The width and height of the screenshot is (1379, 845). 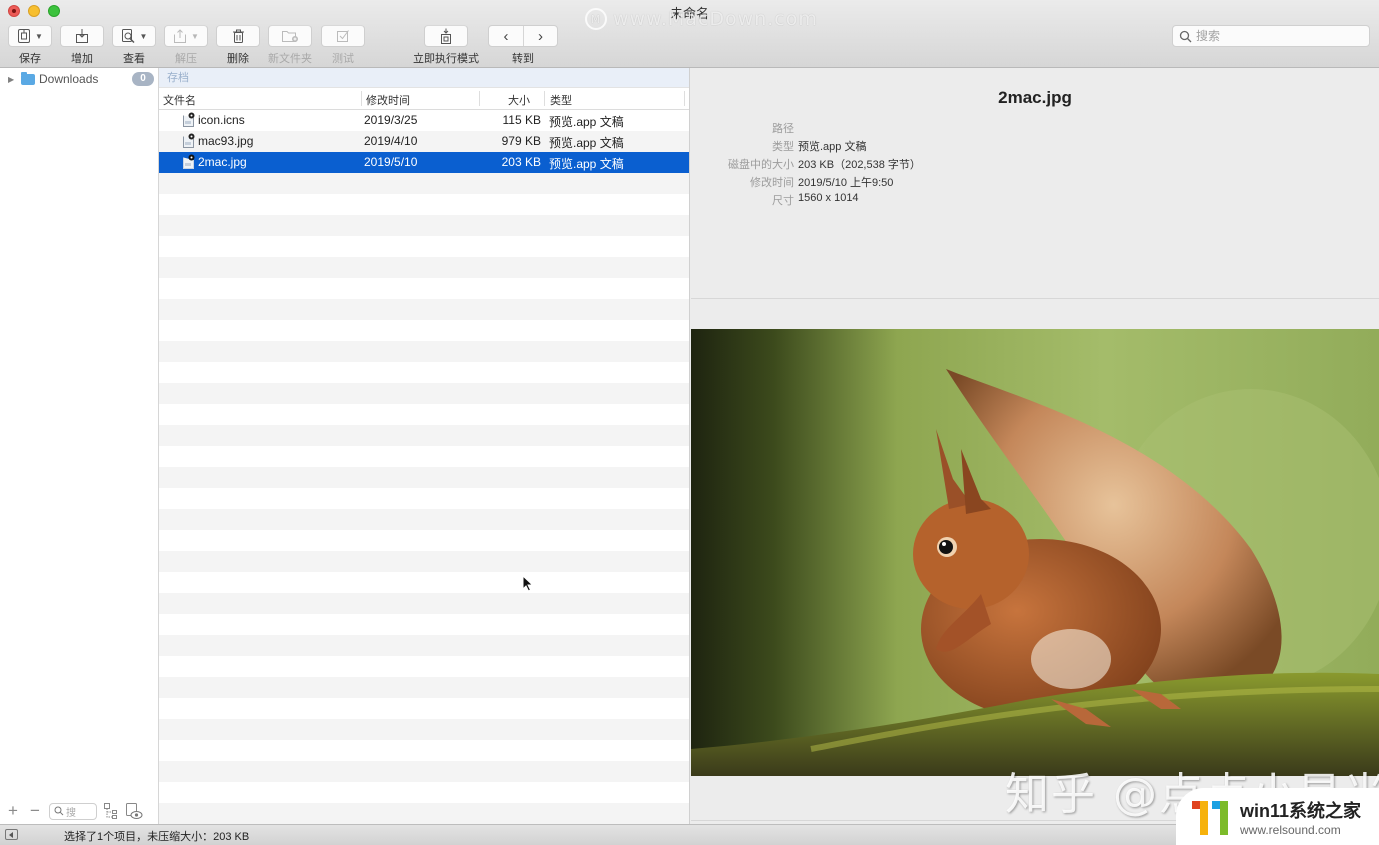 What do you see at coordinates (424, 78) in the screenshot?
I see `archive-path-bar: 存档` at bounding box center [424, 78].